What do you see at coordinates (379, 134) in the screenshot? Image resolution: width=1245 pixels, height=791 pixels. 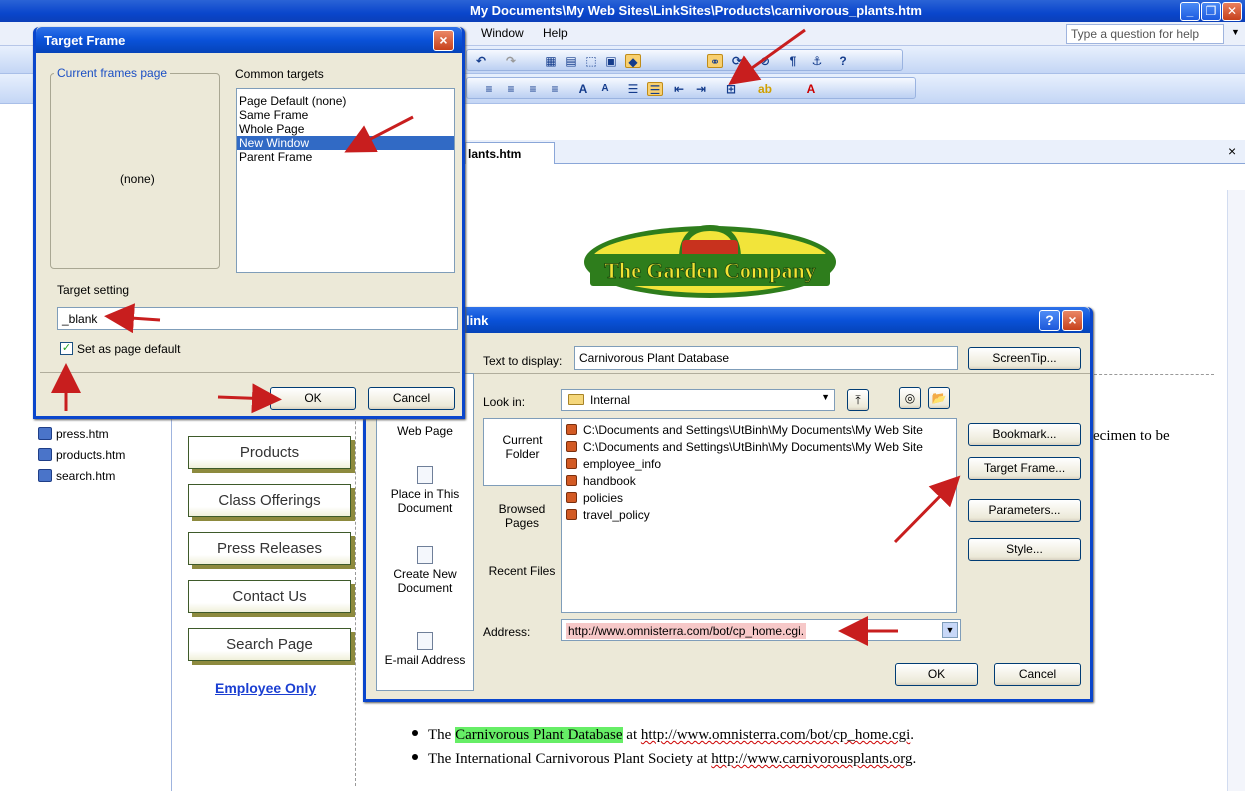 I see `arrow-to-new-window` at bounding box center [379, 134].